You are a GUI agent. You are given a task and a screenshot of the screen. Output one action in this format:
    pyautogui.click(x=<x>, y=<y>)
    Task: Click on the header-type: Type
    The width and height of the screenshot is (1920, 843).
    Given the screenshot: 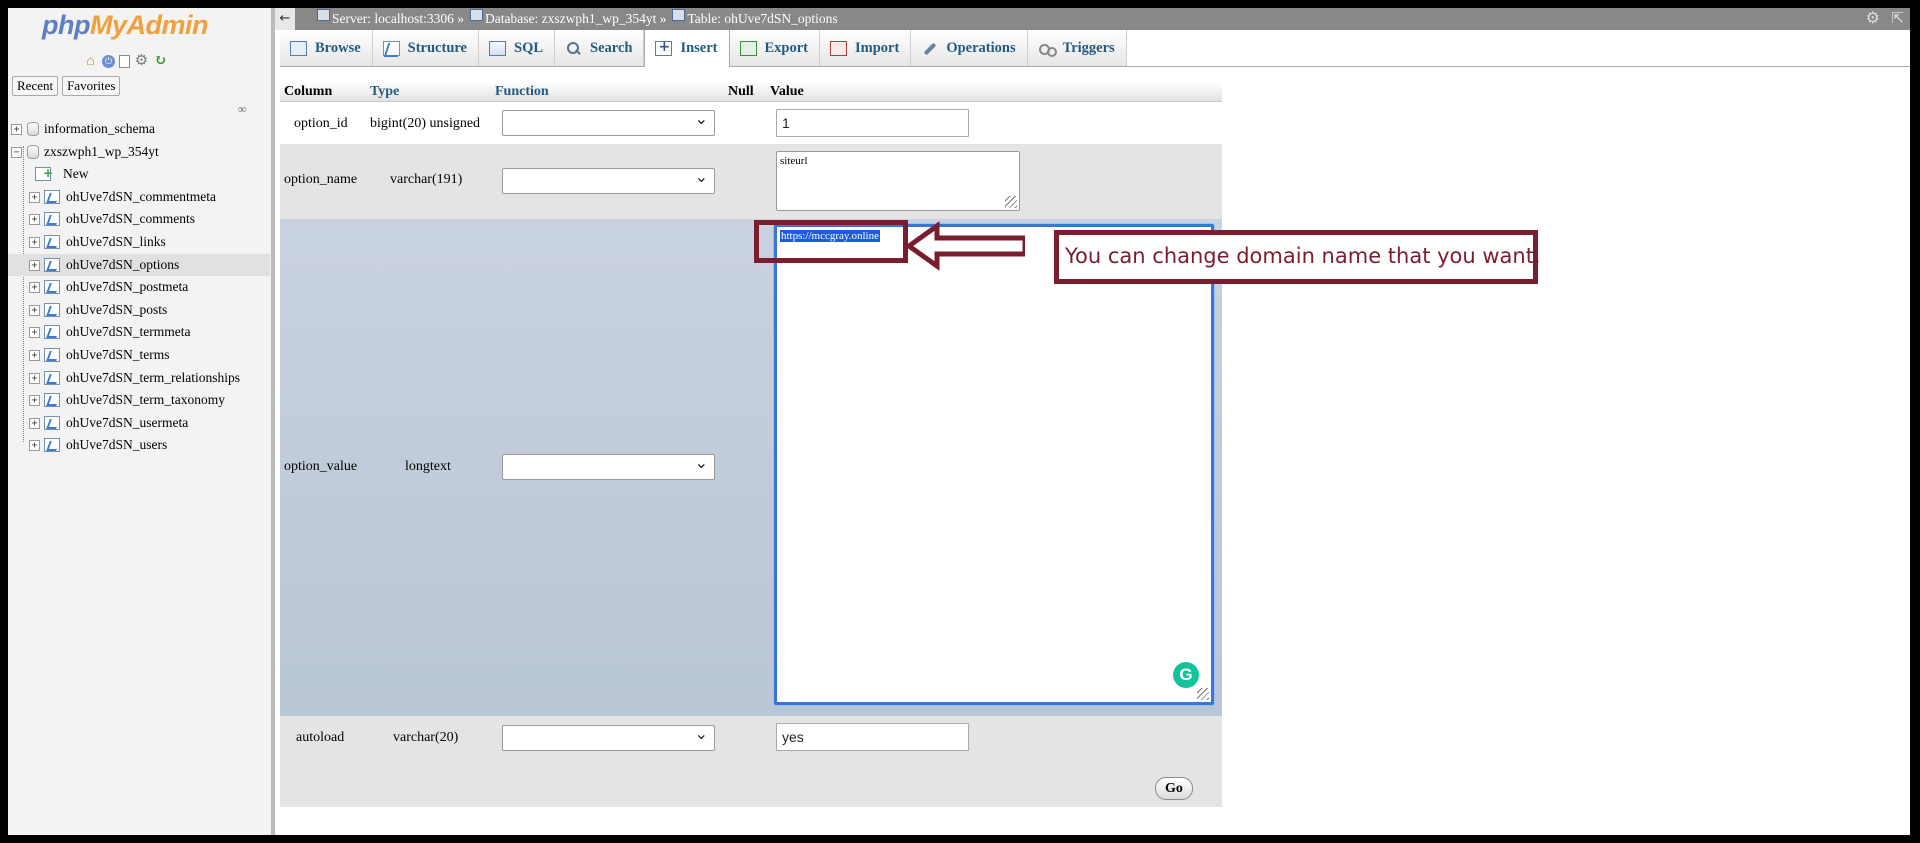 What is the action you would take?
    pyautogui.click(x=384, y=92)
    